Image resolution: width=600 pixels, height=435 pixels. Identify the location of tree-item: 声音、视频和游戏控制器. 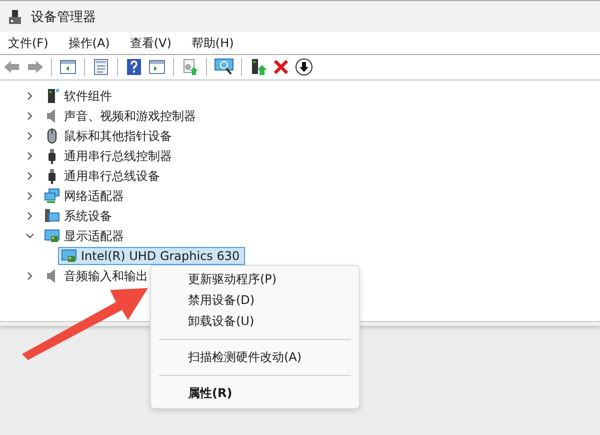
(120, 116).